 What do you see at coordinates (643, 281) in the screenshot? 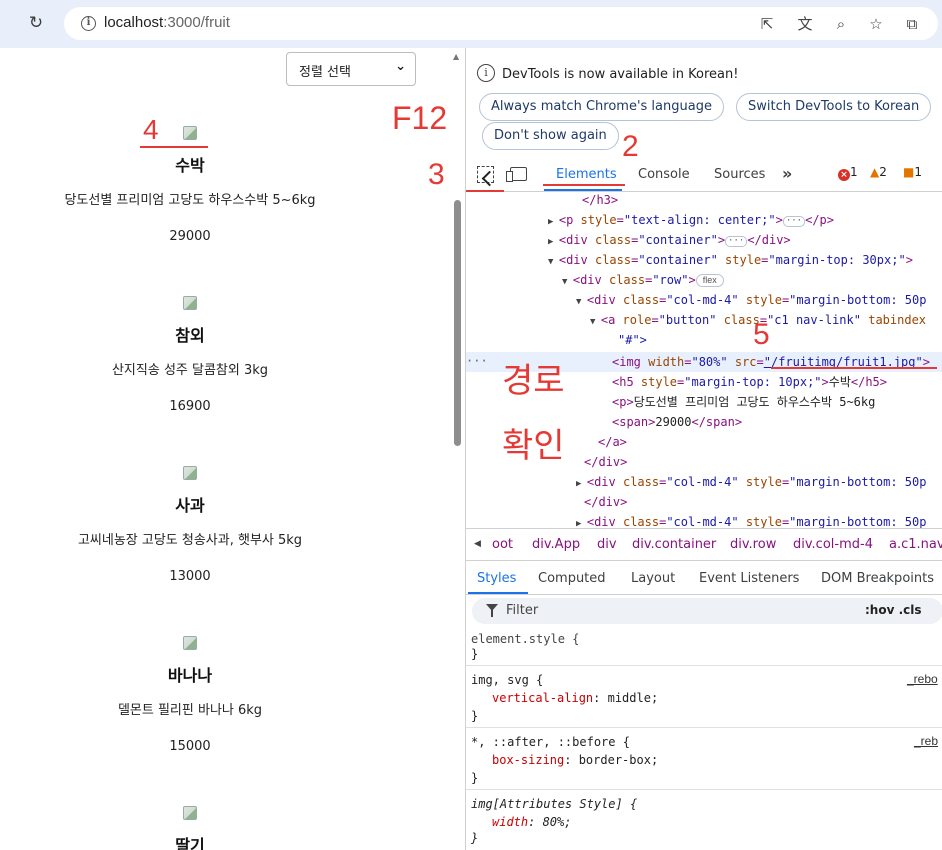
I see `dom-line: ▼ <div class="row"> flex` at bounding box center [643, 281].